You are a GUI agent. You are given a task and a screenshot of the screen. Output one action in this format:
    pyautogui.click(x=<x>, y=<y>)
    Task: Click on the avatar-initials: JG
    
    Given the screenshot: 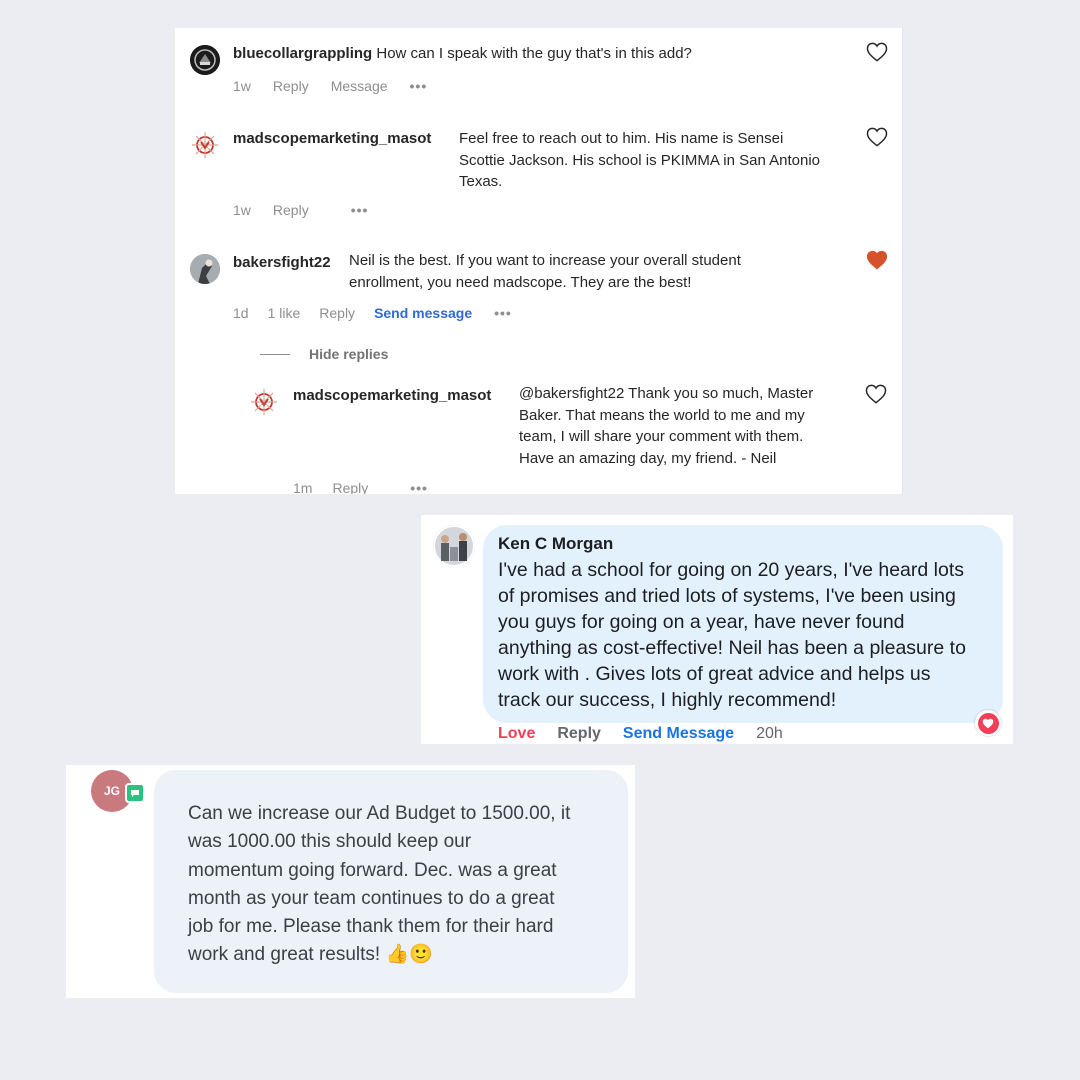 What is the action you would take?
    pyautogui.click(x=111, y=791)
    